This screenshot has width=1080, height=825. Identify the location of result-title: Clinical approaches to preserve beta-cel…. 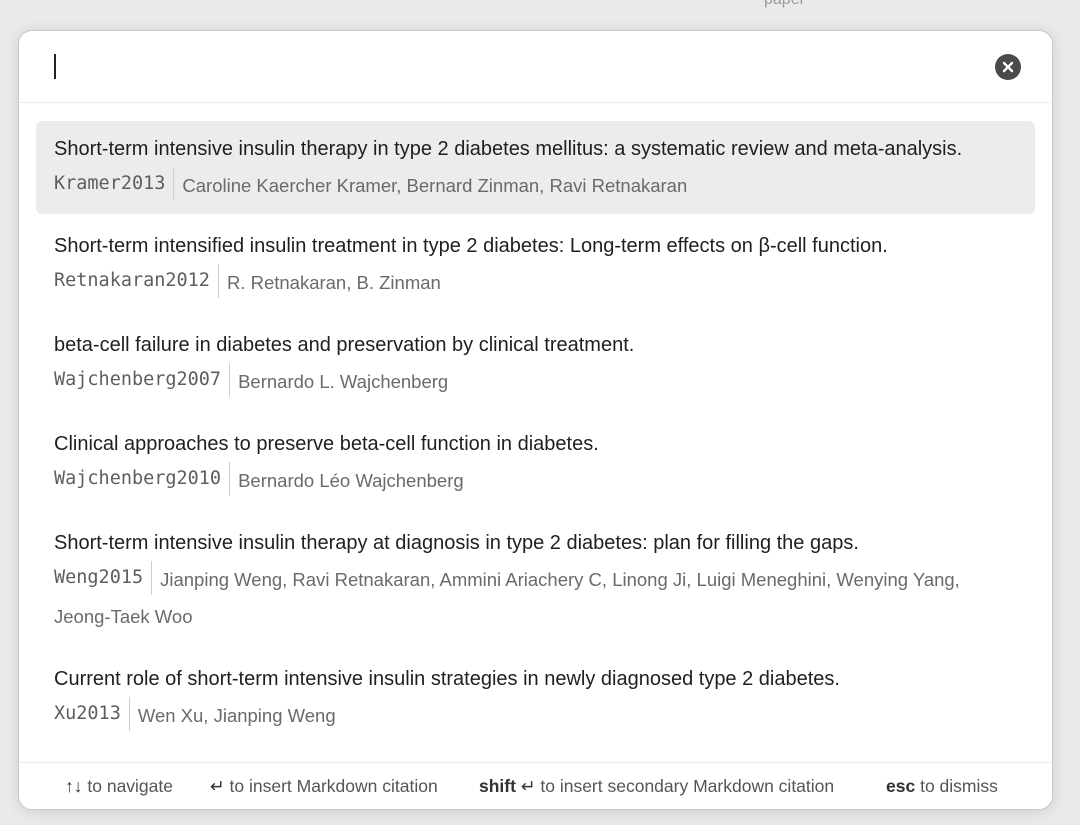
(326, 444).